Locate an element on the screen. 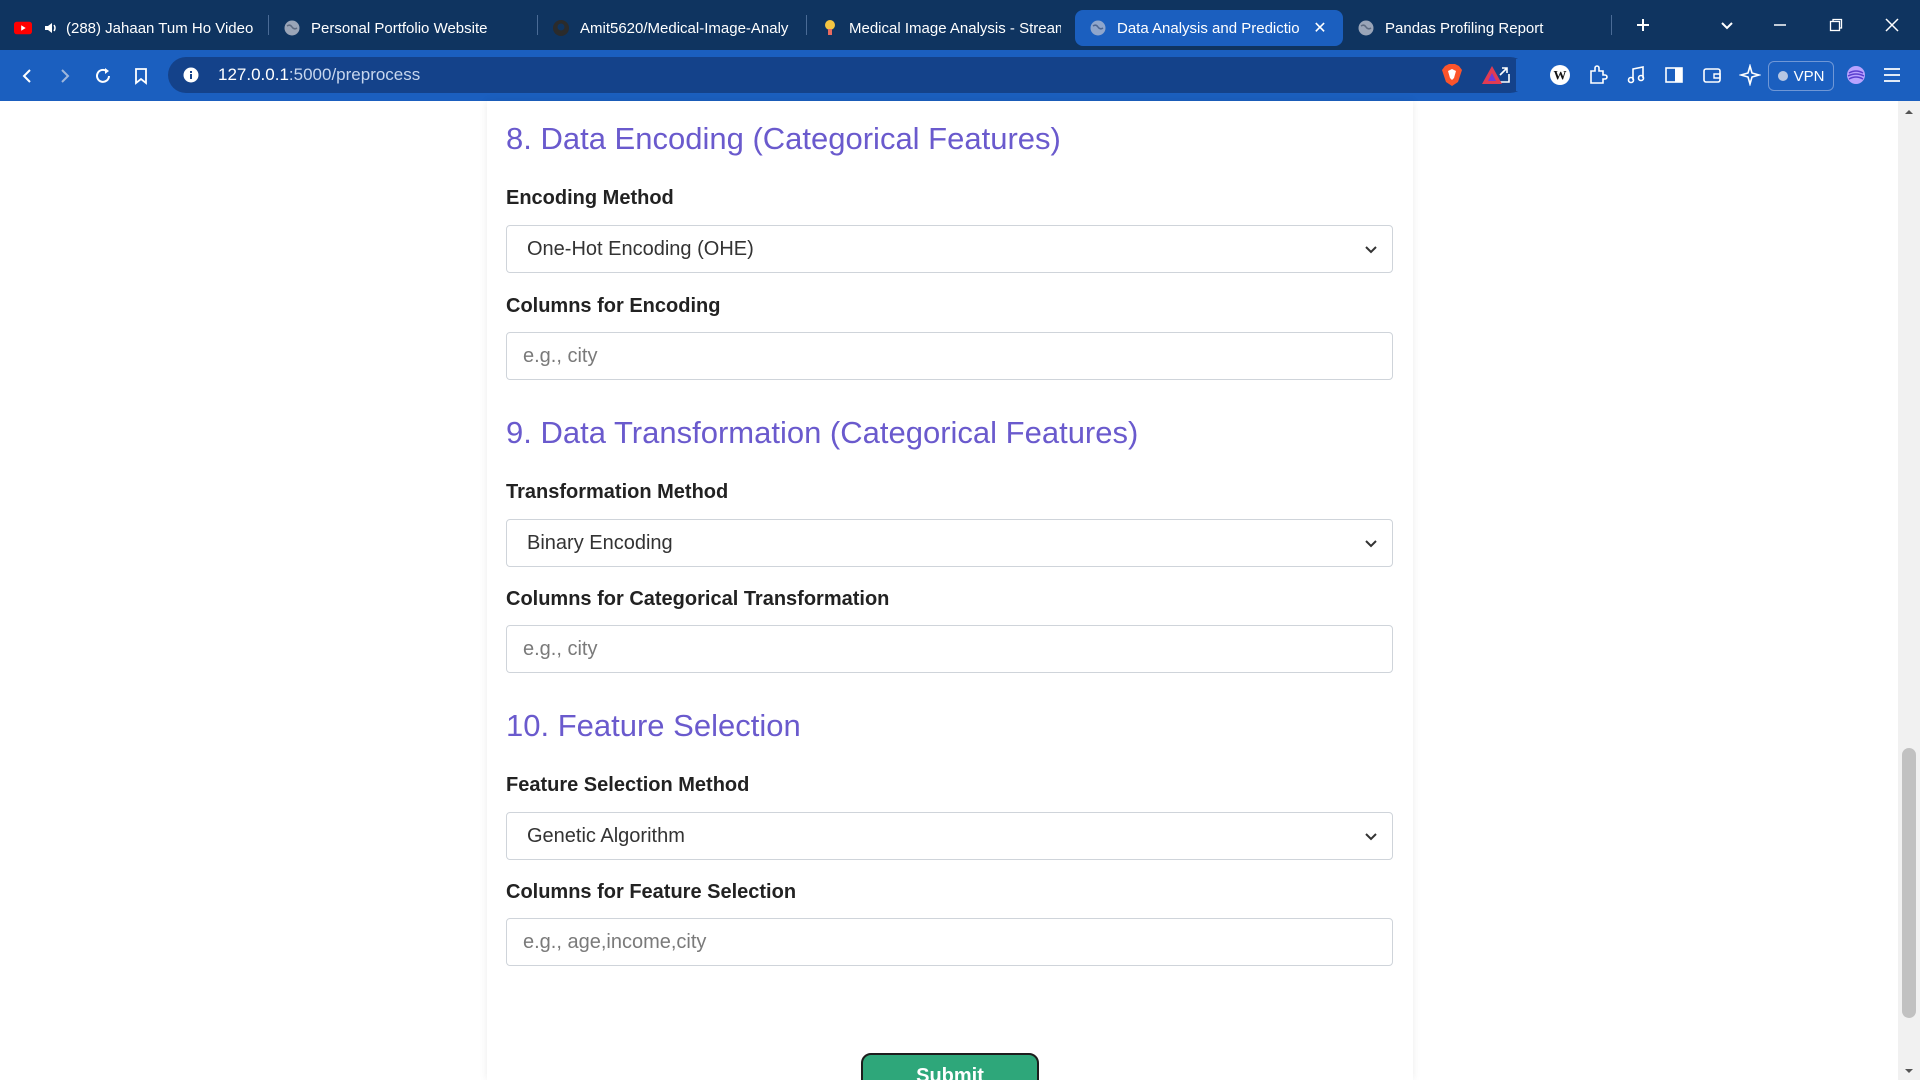 This screenshot has height=1080, width=1920. tab-title: (288) Jahaan Tum Ho Video is located at coordinates (160, 28).